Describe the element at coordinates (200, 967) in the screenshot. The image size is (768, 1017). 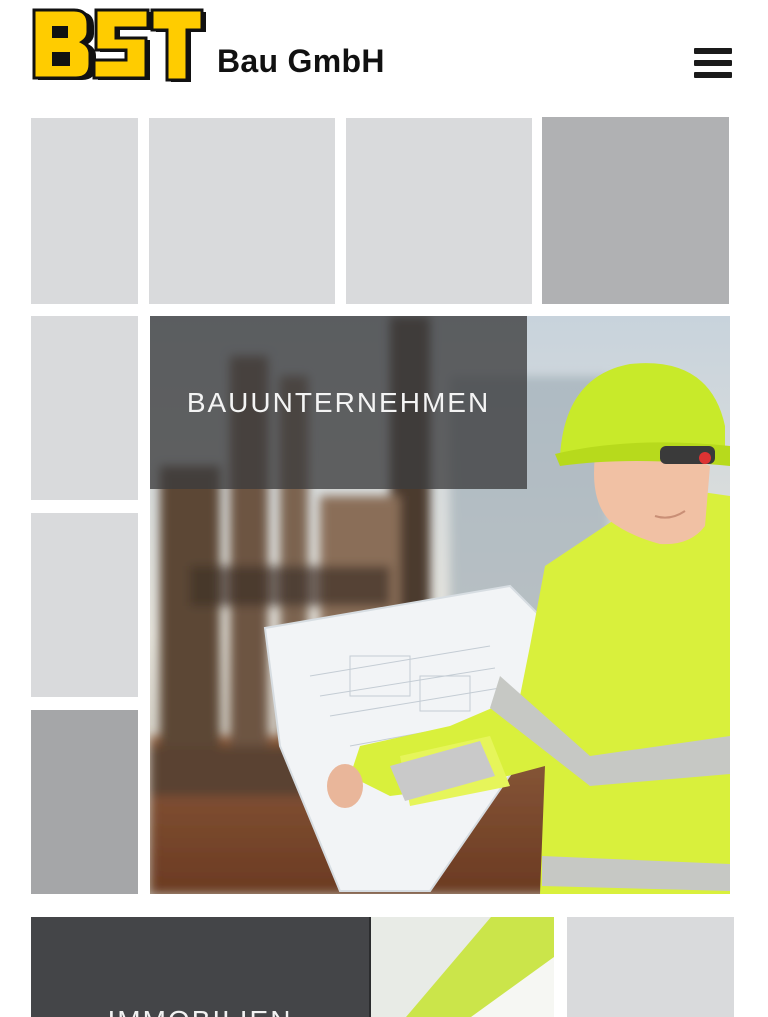
I see `card-label: IMMOBILIEN` at that location.